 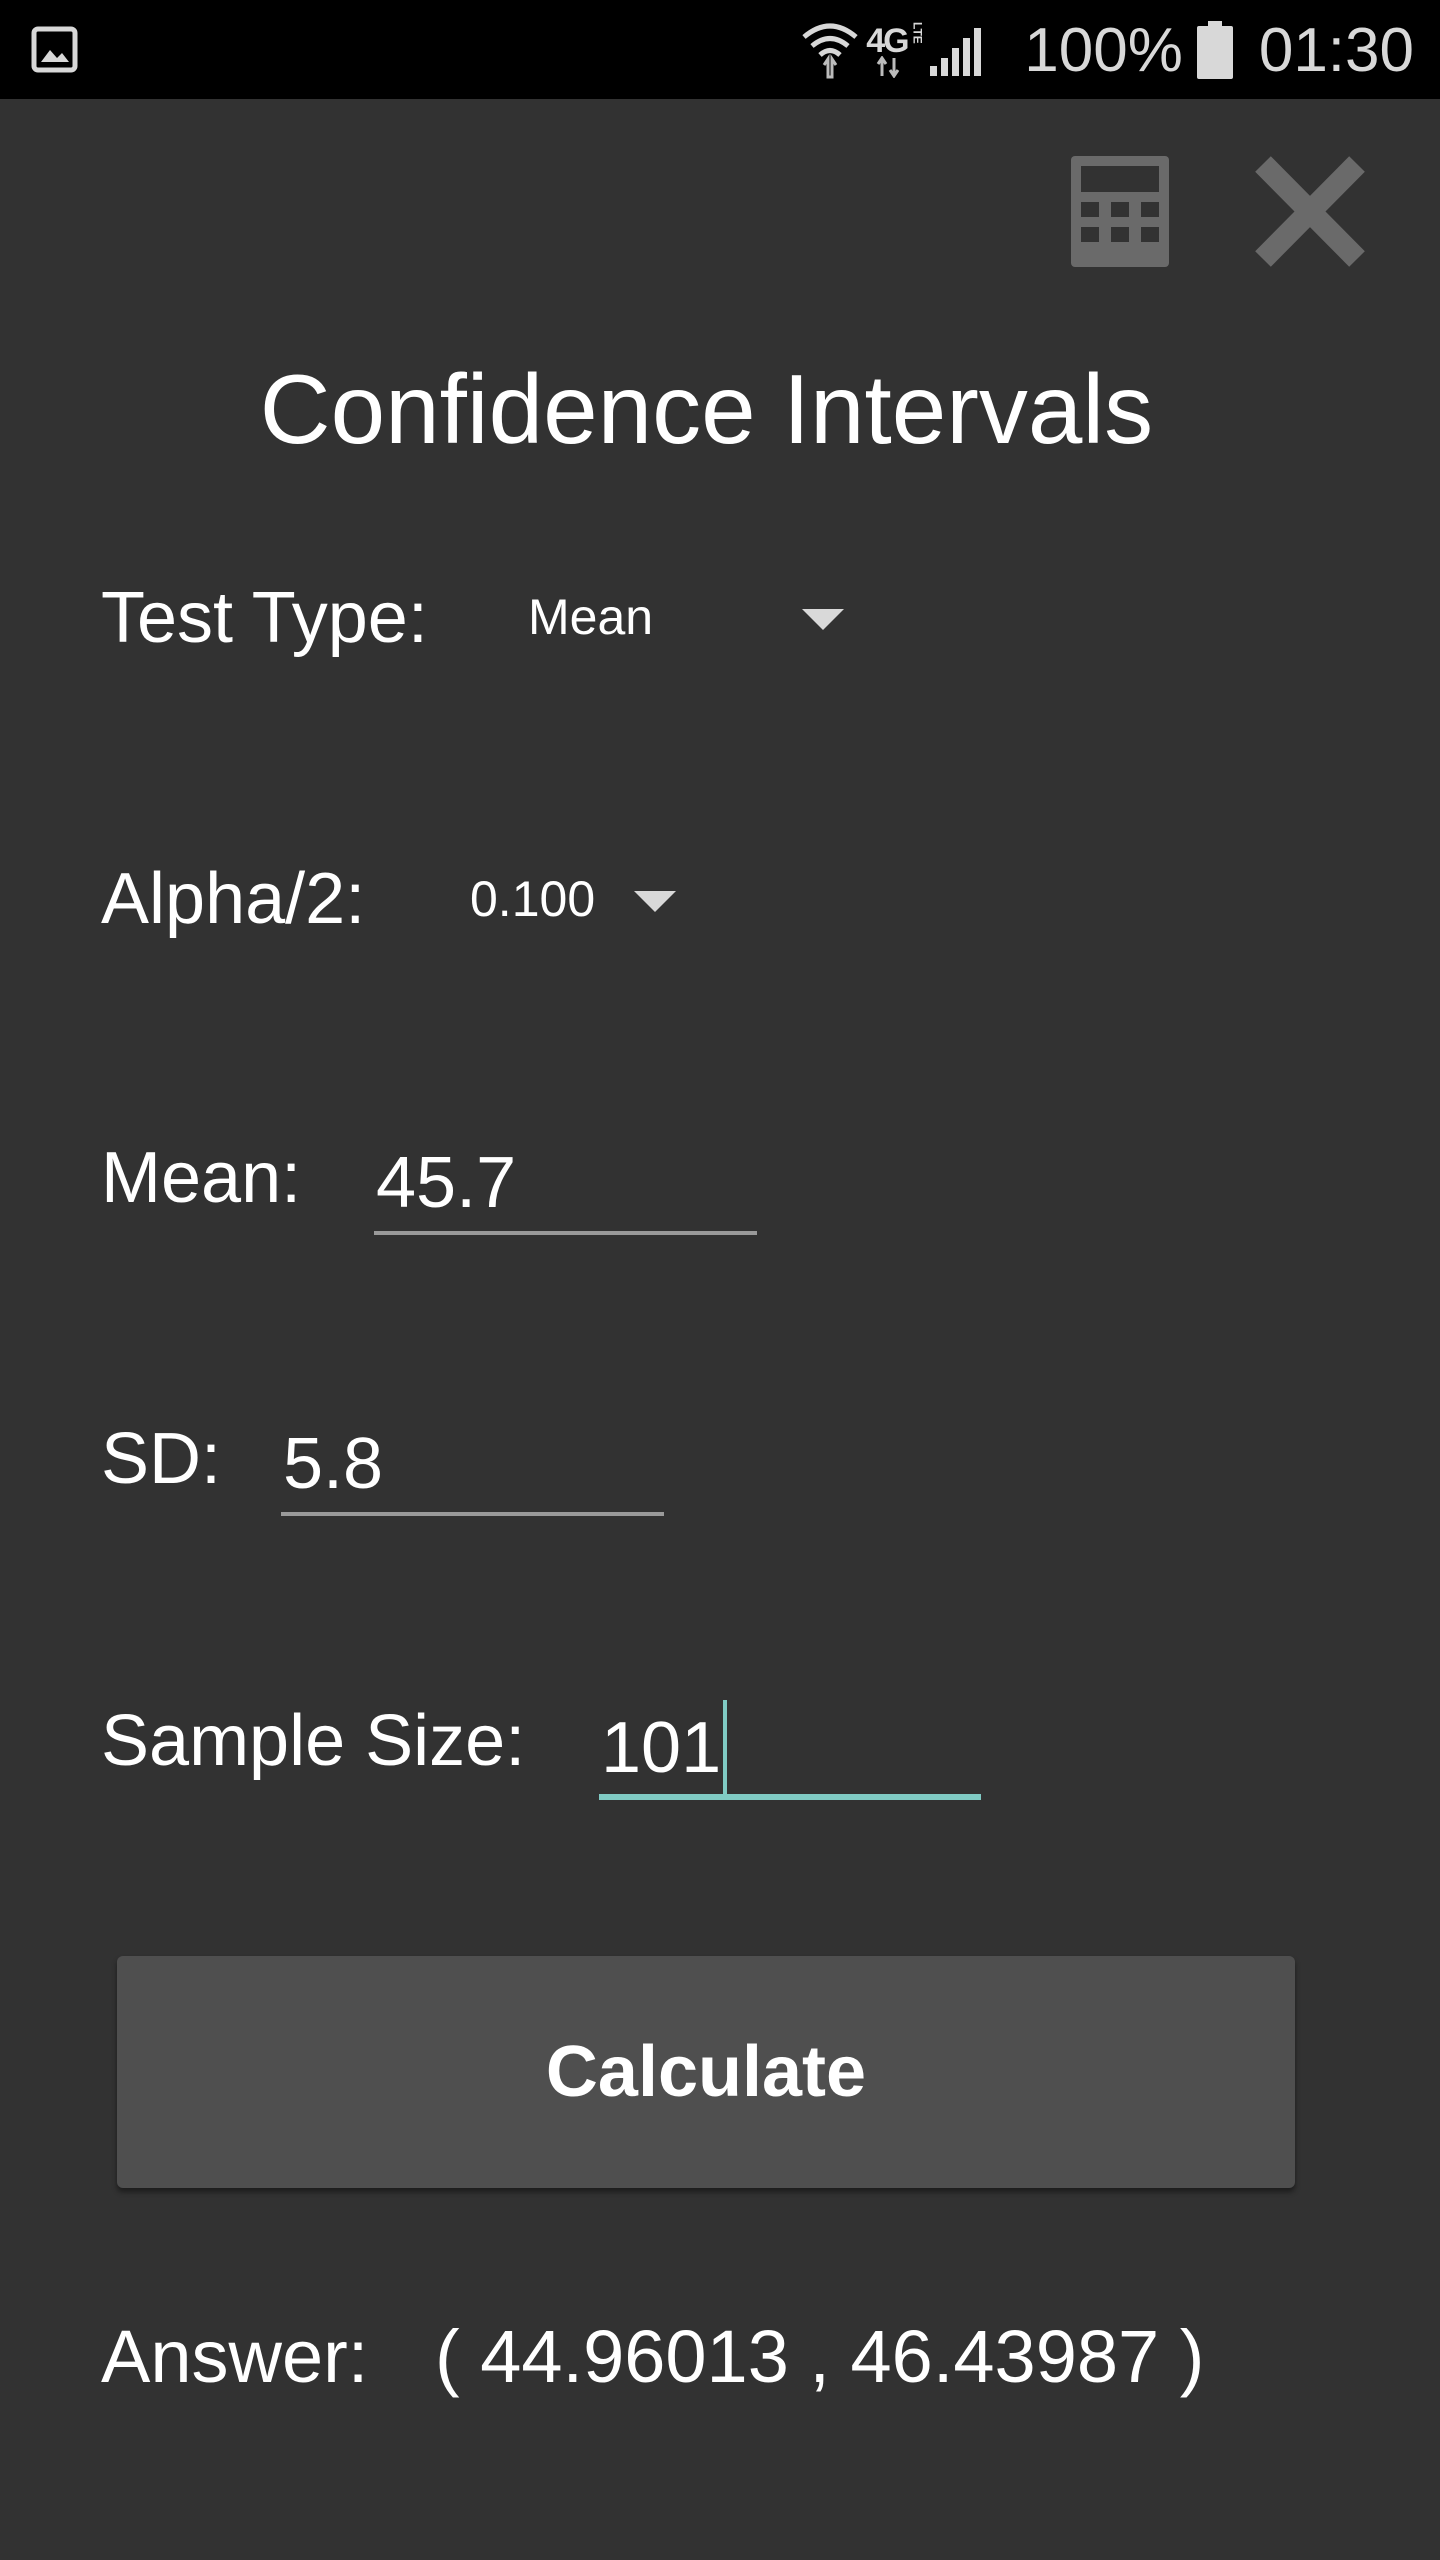 I want to click on sample-size-input: 101, so click(x=790, y=1750).